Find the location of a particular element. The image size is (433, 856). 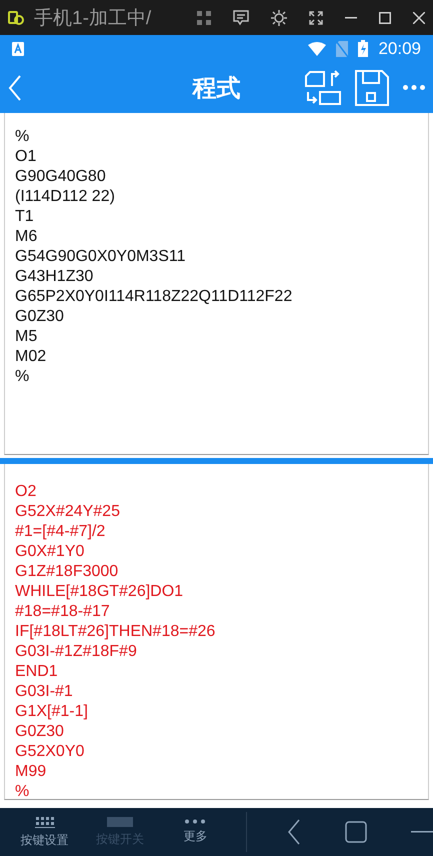

no-sim-icon is located at coordinates (342, 48).